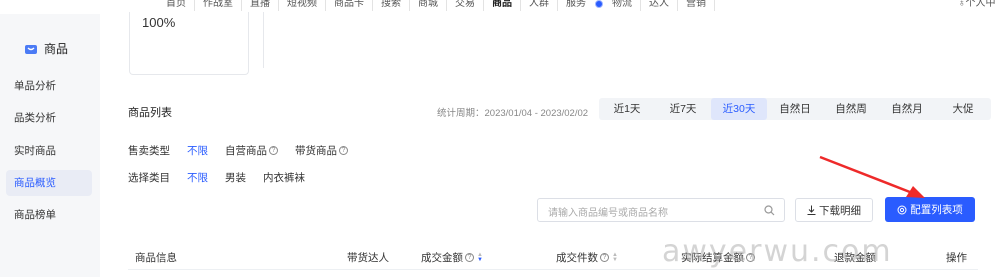 This screenshot has height=277, width=1000. I want to click on user-center-link: ♁个人中, so click(977, 5).